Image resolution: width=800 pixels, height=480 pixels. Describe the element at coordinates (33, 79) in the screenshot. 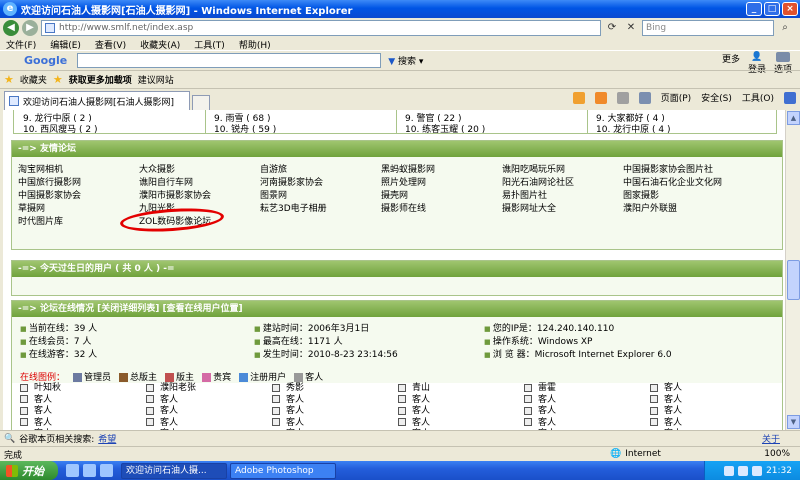

I see `favorites-button: 收藏夹` at that location.